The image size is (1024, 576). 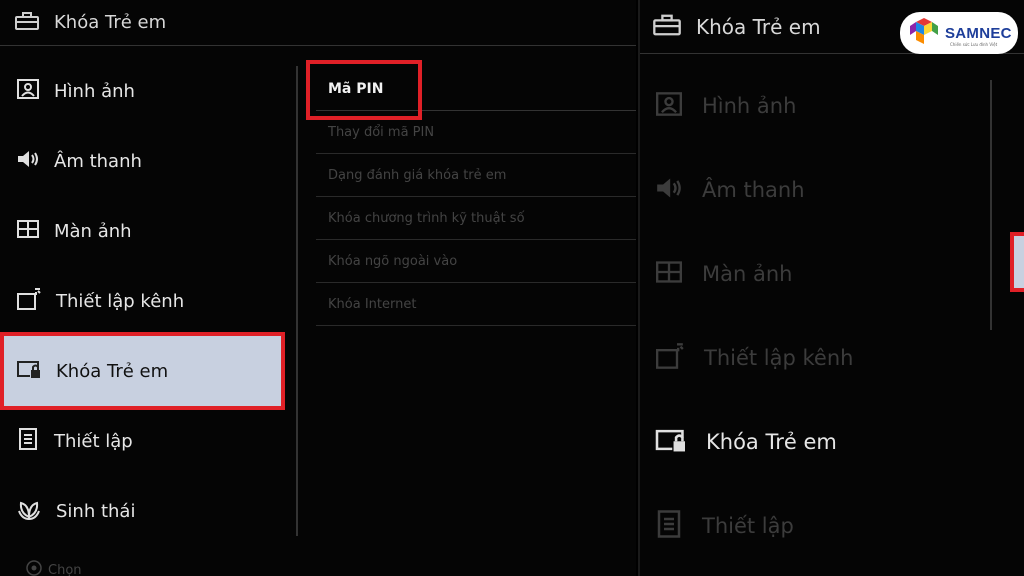 What do you see at coordinates (978, 33) in the screenshot?
I see `brand-name: SAMNEC` at bounding box center [978, 33].